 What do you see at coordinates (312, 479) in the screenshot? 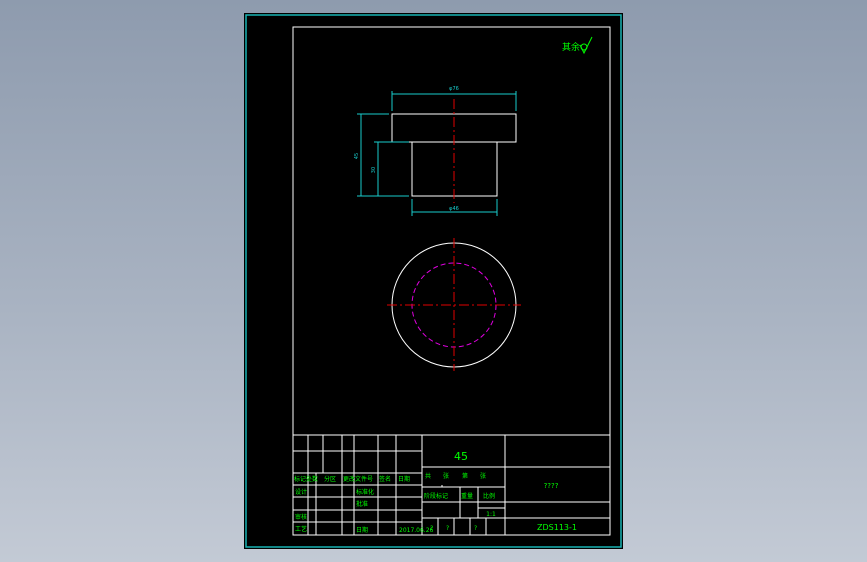
I see `rev-header-2: 处数` at bounding box center [312, 479].